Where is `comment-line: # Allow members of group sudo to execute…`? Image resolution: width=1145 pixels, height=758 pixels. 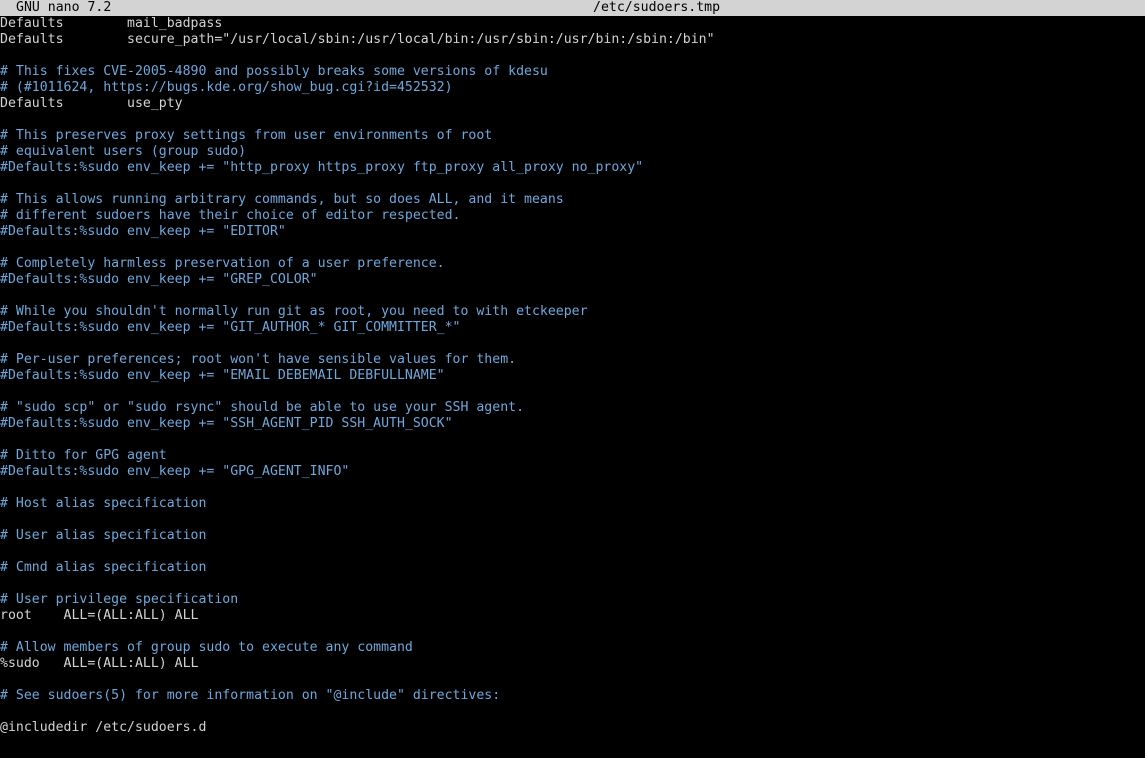
comment-line: # Allow members of group sudo to execute… is located at coordinates (572, 648).